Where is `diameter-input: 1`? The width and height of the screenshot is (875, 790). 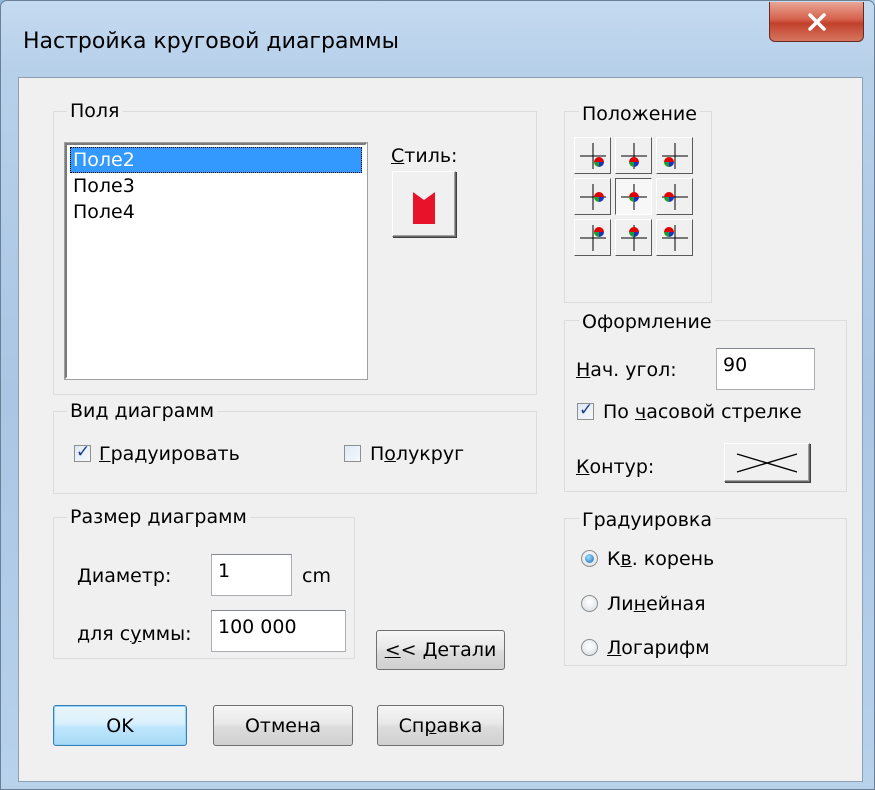
diameter-input: 1 is located at coordinates (251, 575).